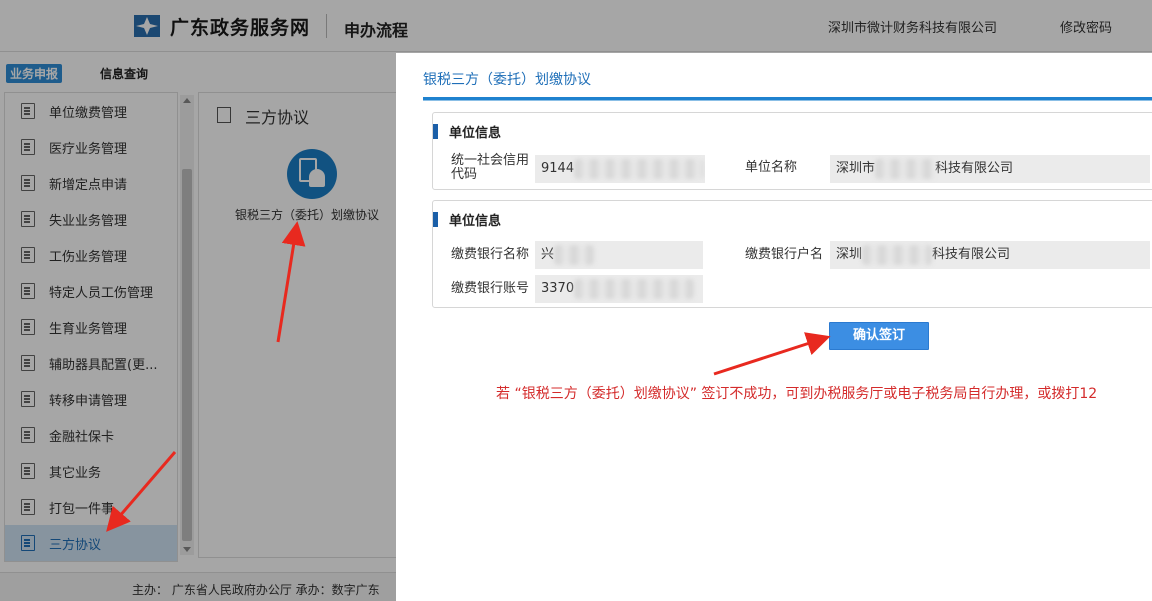 The height and width of the screenshot is (601, 1152). I want to click on confirm-sign-button: 确认签订, so click(879, 336).